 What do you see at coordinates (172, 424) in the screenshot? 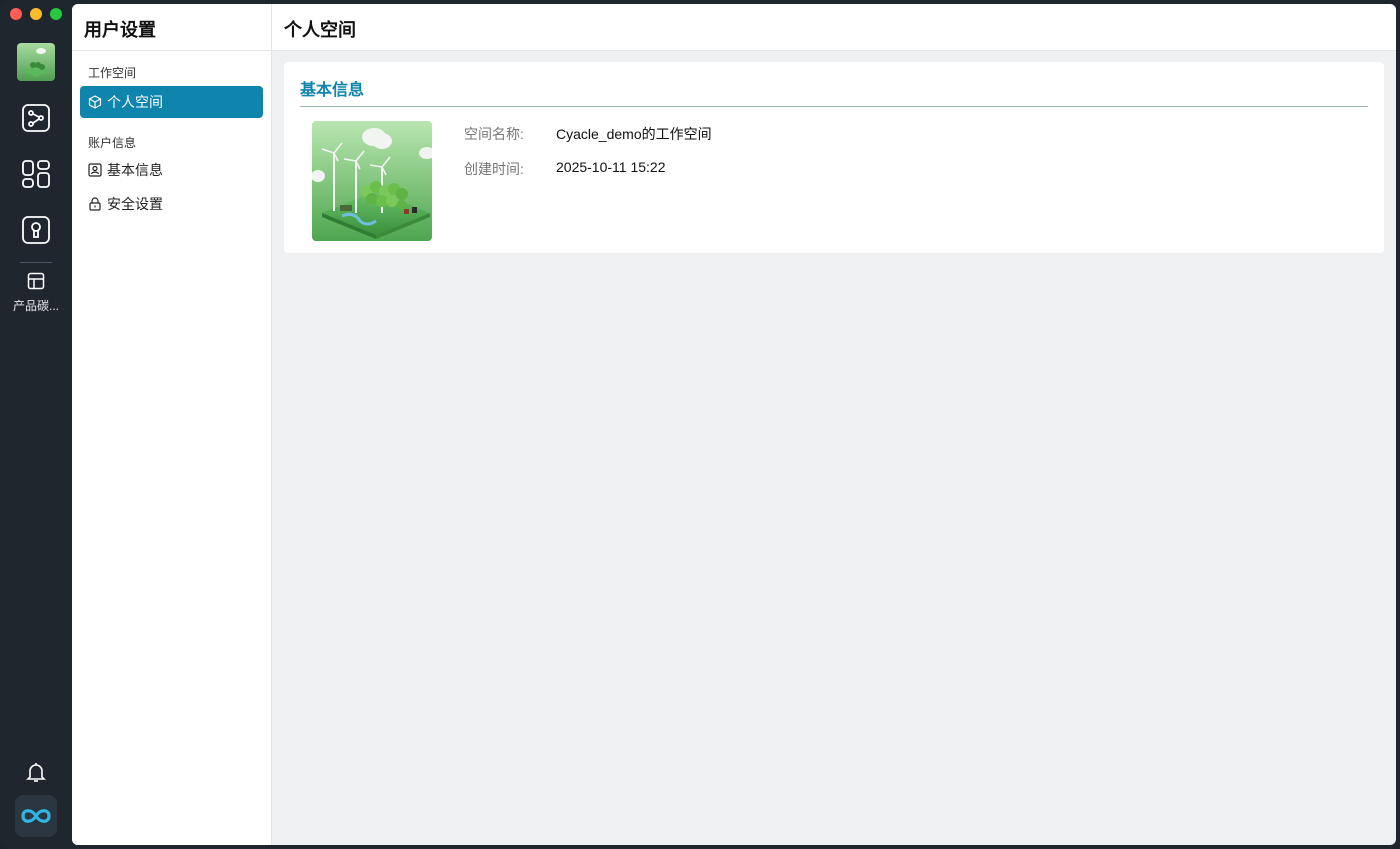
I see `settings-sidebar: 用户设置 工作空间 个人空间 账户信息 基本信息 安全设置` at bounding box center [172, 424].